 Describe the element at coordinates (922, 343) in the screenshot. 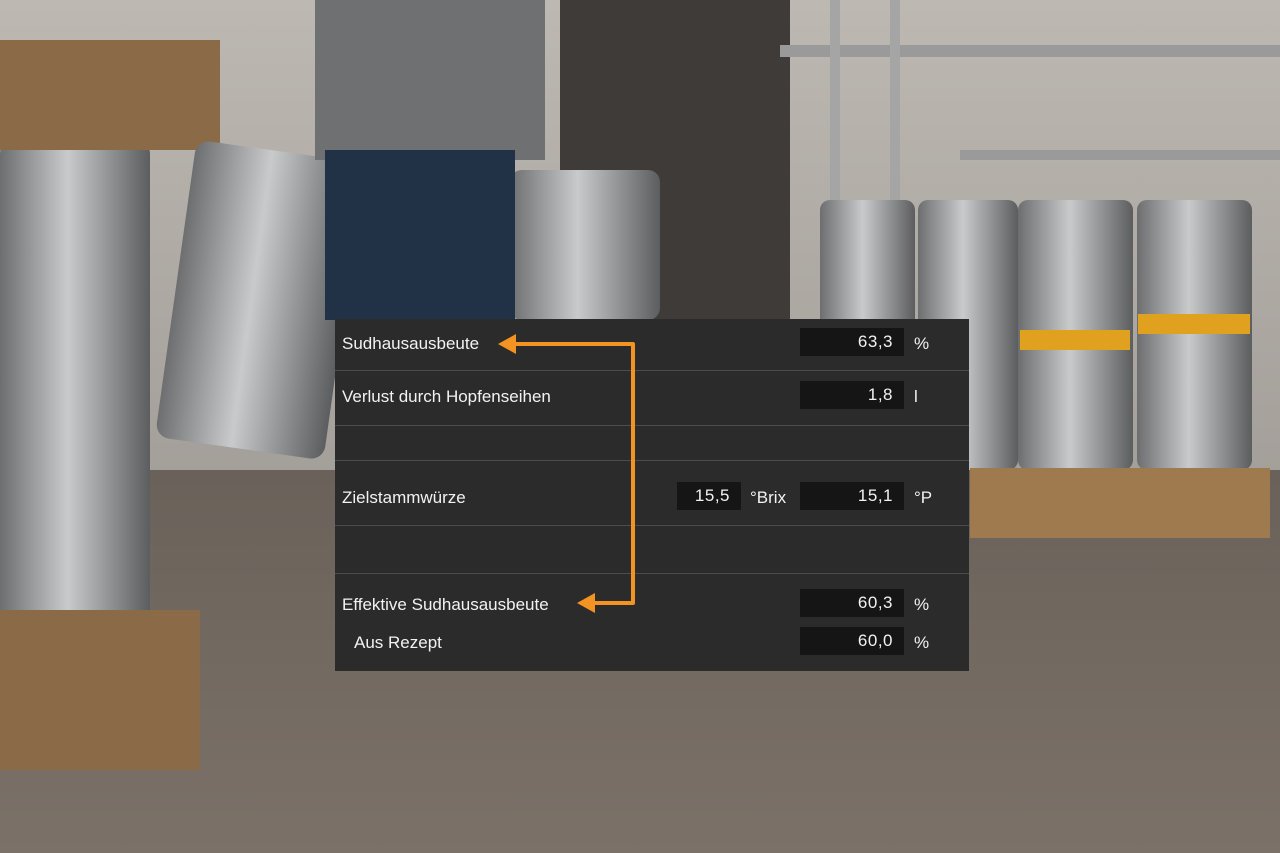

I see `brewhouse-yield-unit: %` at that location.